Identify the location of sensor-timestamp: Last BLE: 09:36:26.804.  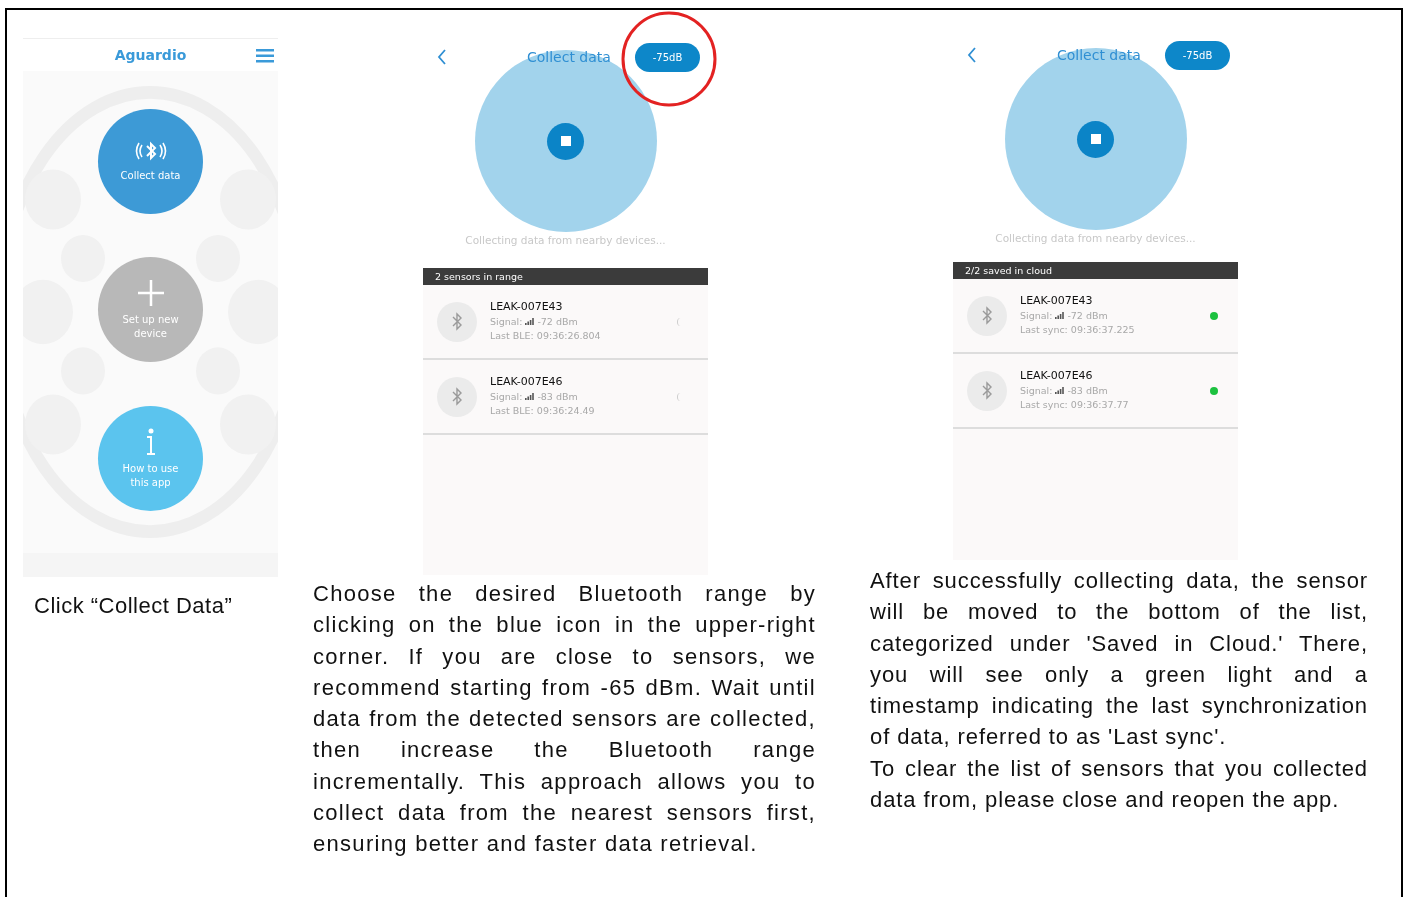
(546, 336).